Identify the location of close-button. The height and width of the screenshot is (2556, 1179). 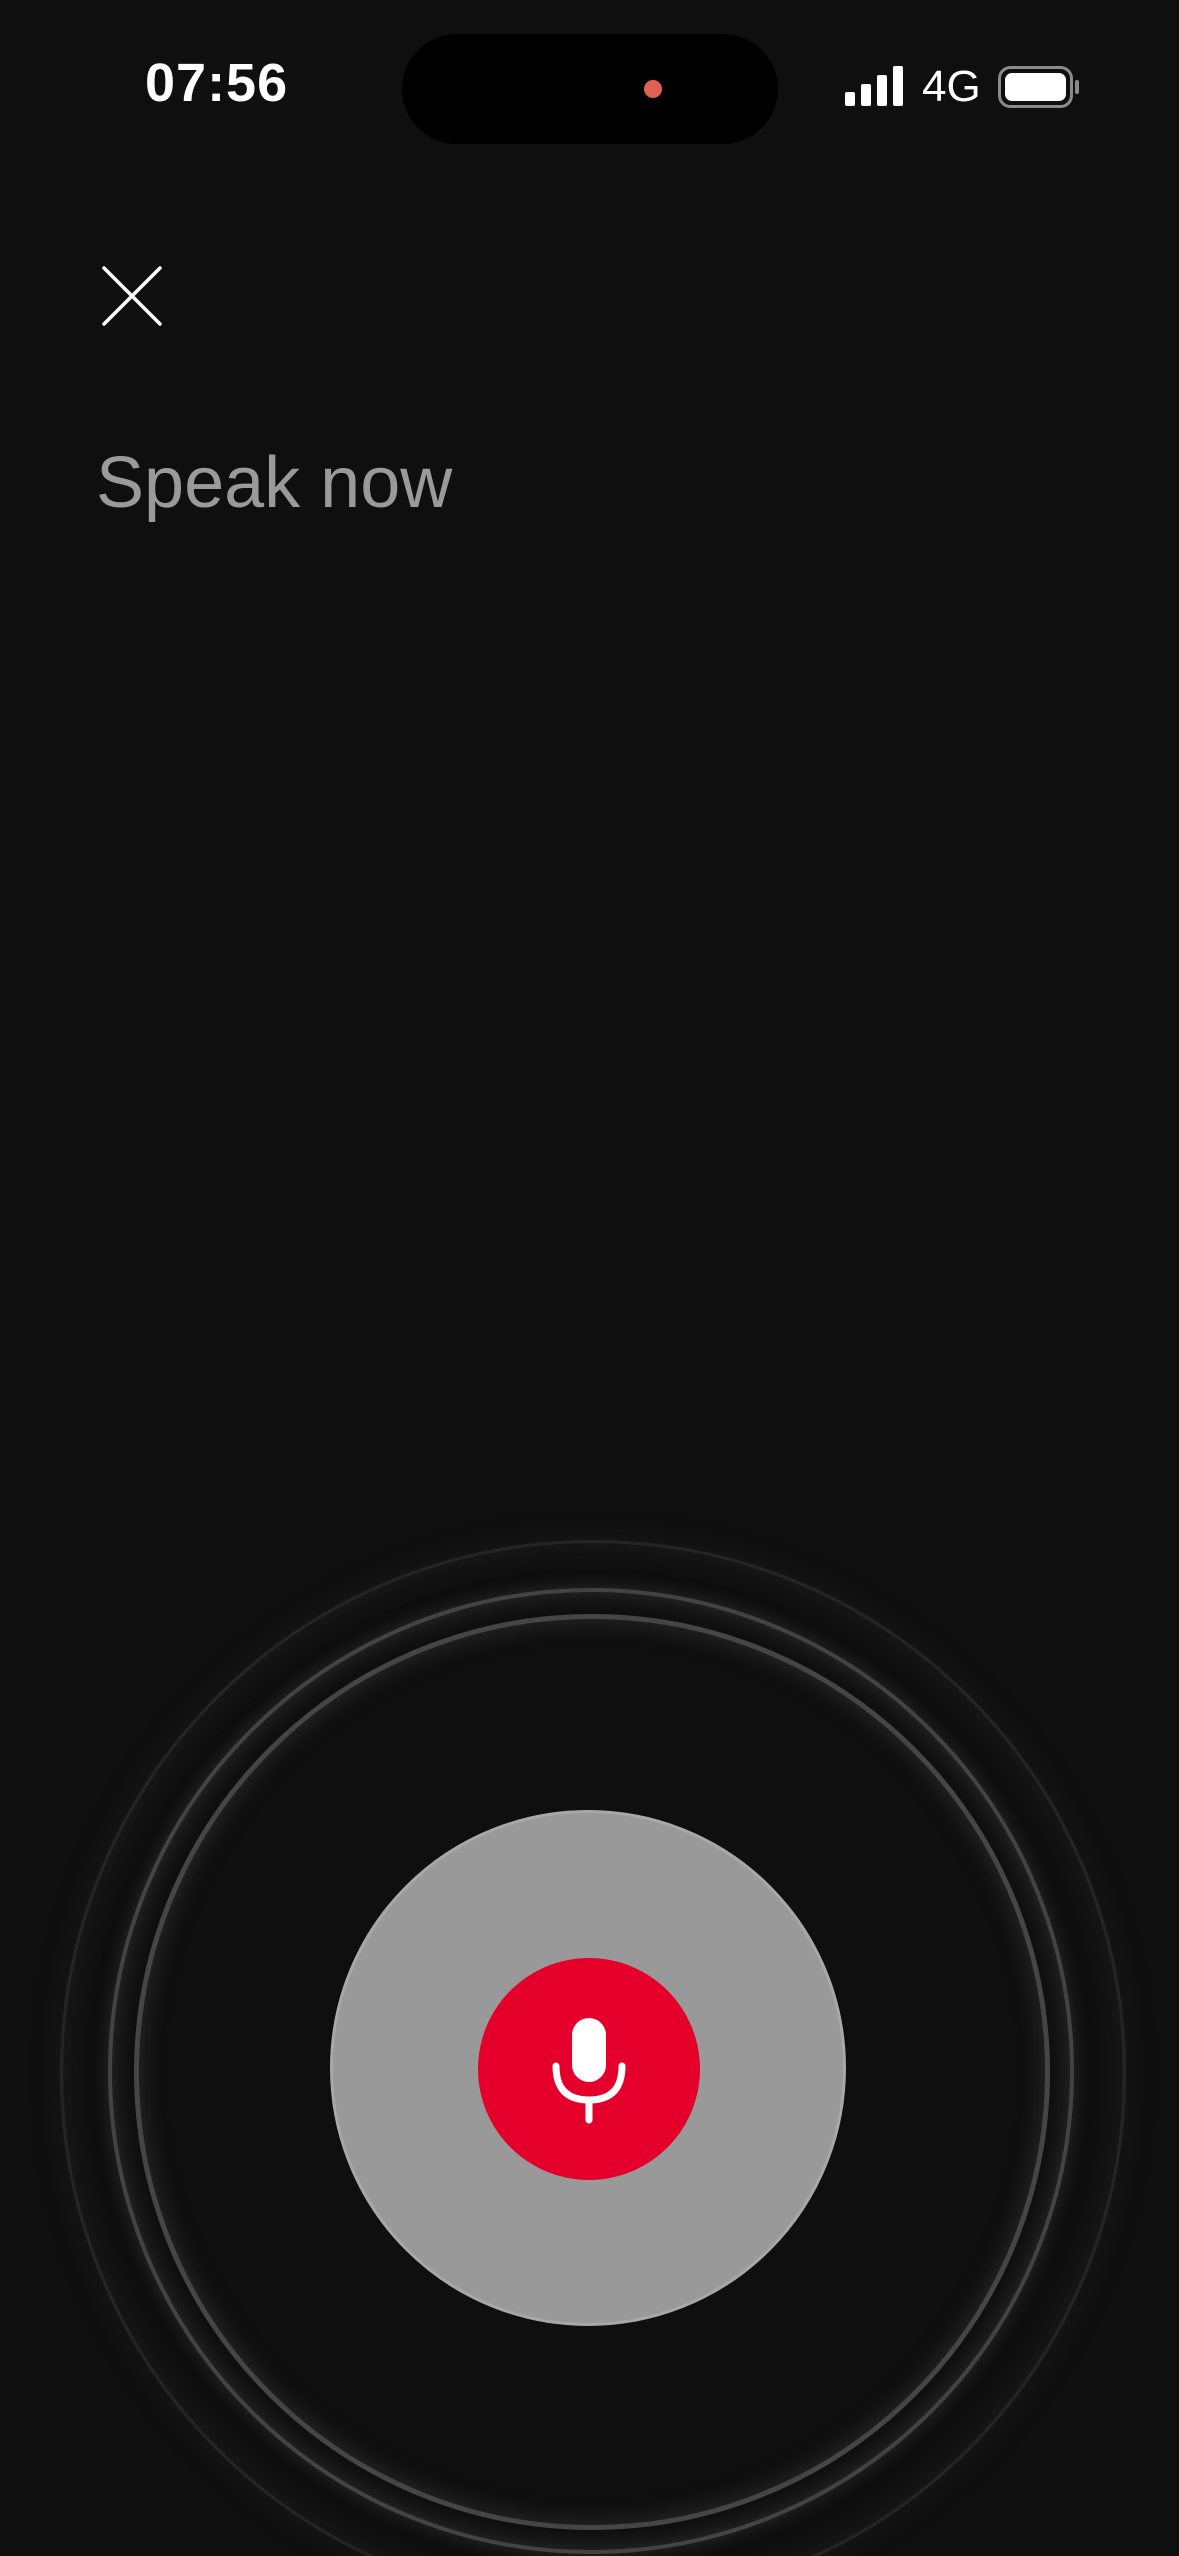
(132, 296).